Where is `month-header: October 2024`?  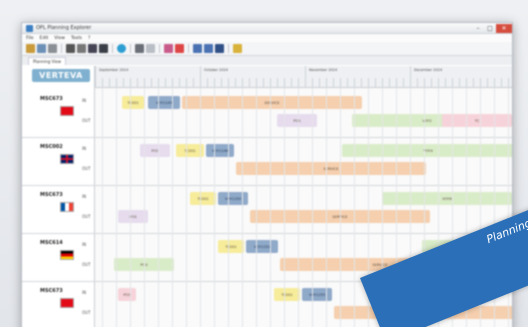 month-header: October 2024 is located at coordinates (252, 77).